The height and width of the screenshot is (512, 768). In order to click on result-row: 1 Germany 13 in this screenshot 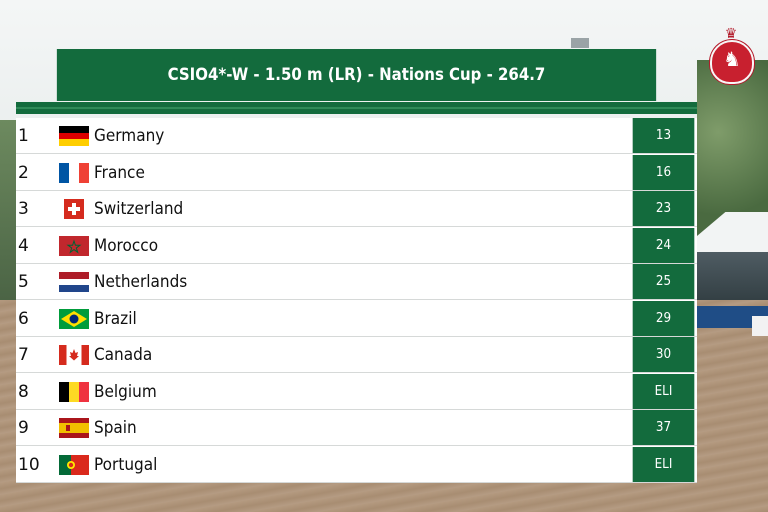, I will do `click(356, 136)`.